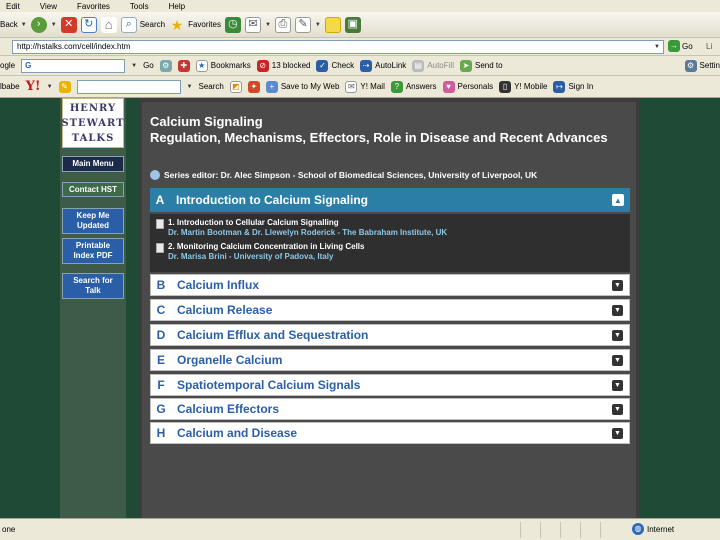  What do you see at coordinates (302, 24) in the screenshot?
I see `edit-icon: ✎` at bounding box center [302, 24].